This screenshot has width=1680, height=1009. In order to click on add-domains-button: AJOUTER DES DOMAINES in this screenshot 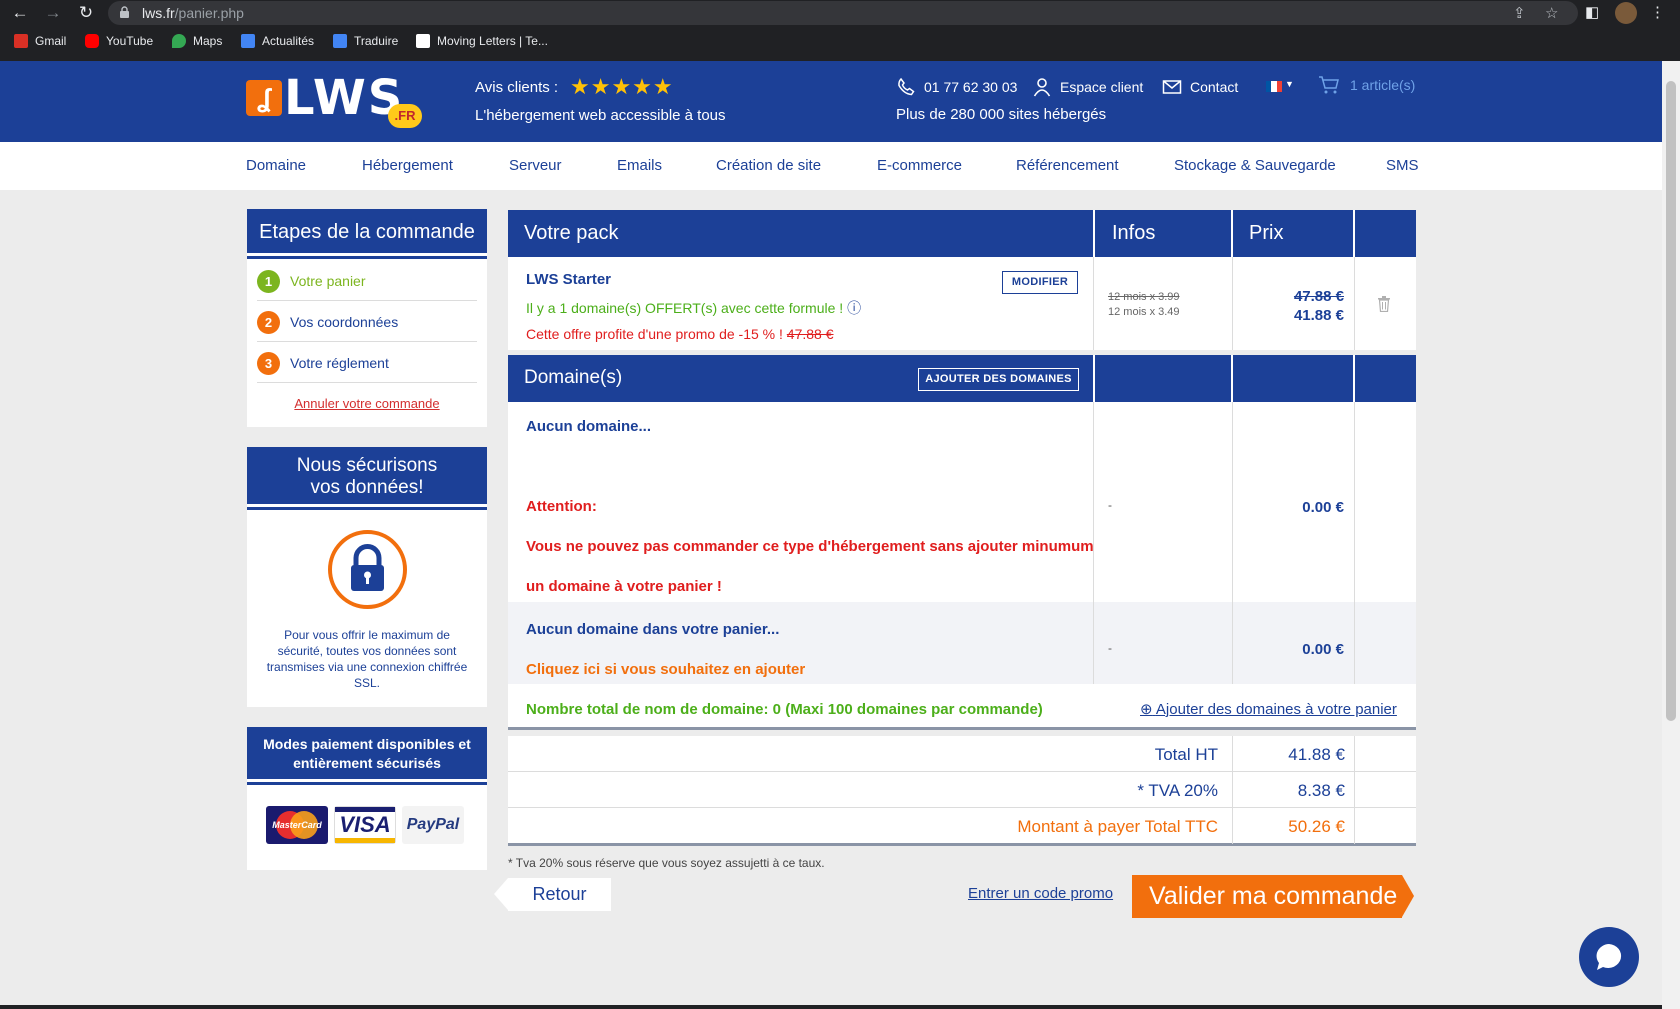, I will do `click(998, 379)`.